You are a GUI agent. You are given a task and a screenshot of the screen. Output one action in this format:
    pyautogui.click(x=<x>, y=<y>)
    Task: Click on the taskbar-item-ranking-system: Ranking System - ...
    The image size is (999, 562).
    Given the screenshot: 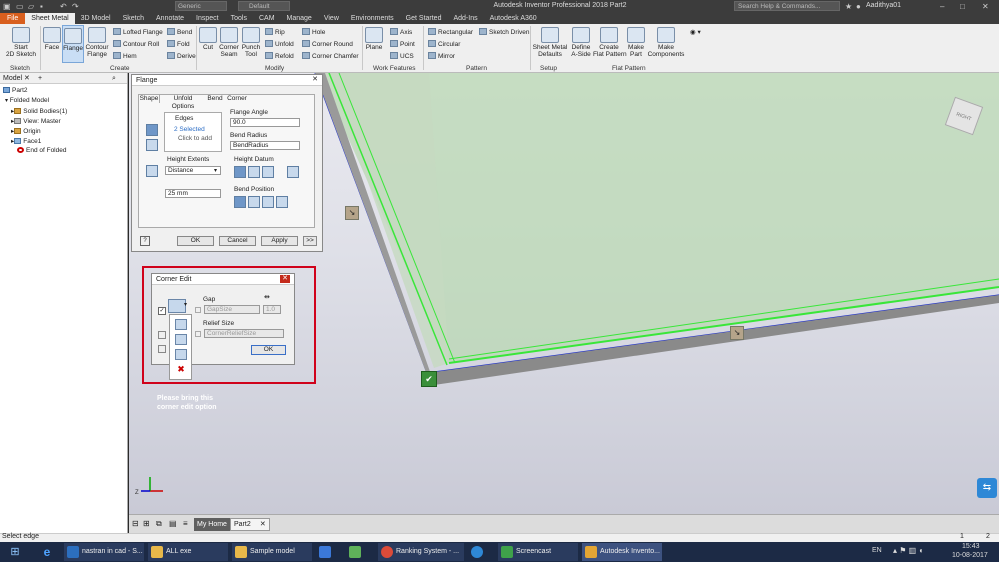 What is the action you would take?
    pyautogui.click(x=421, y=552)
    